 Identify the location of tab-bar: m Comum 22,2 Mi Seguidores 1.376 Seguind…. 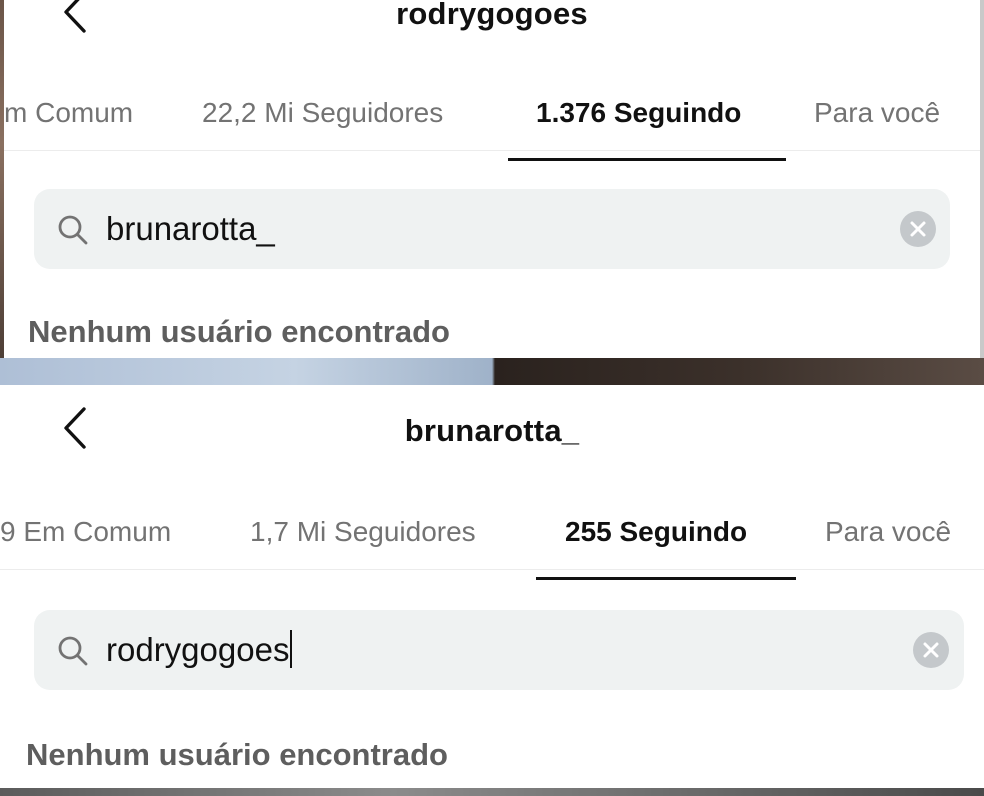
(492, 120).